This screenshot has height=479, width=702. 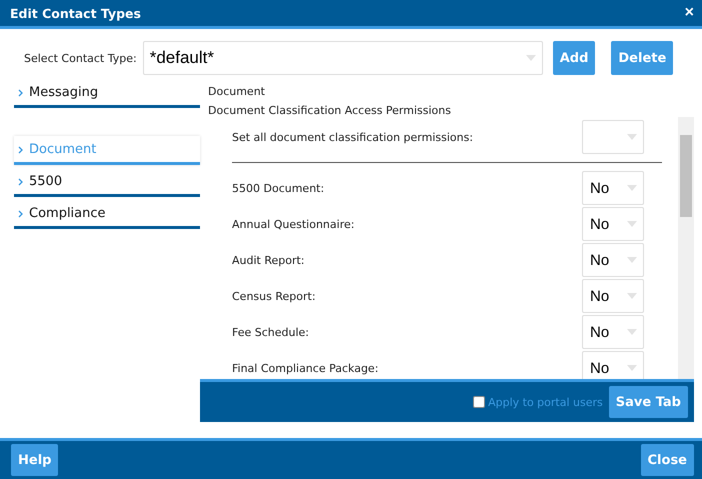 What do you see at coordinates (293, 224) in the screenshot?
I see `field-label: Annual Questionnaire:` at bounding box center [293, 224].